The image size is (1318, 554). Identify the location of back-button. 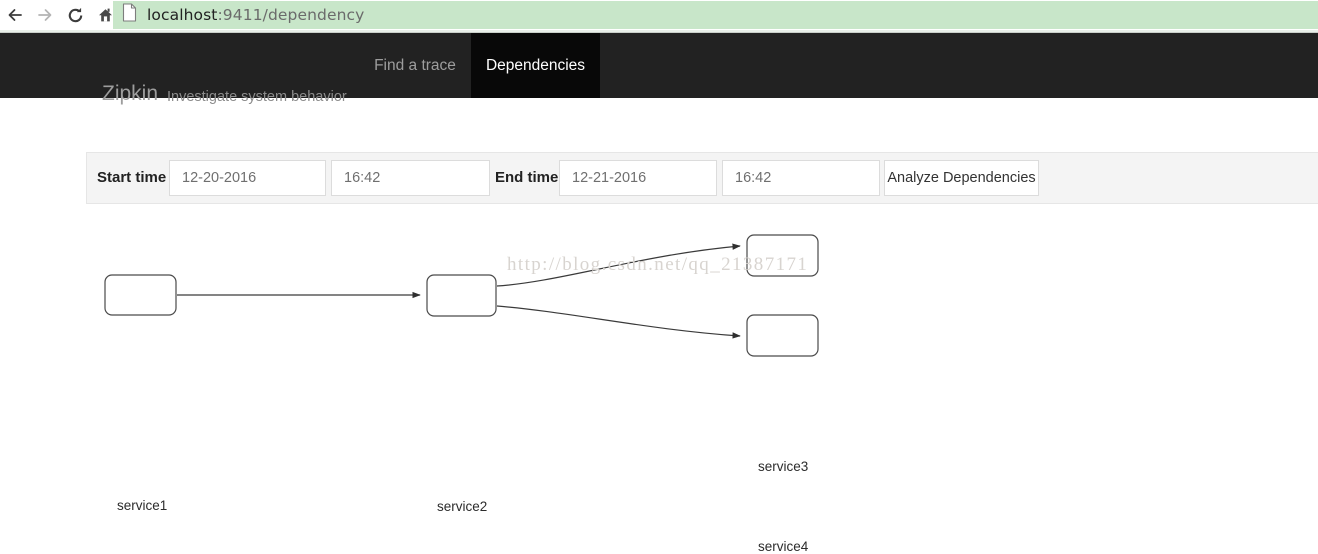
(15, 15).